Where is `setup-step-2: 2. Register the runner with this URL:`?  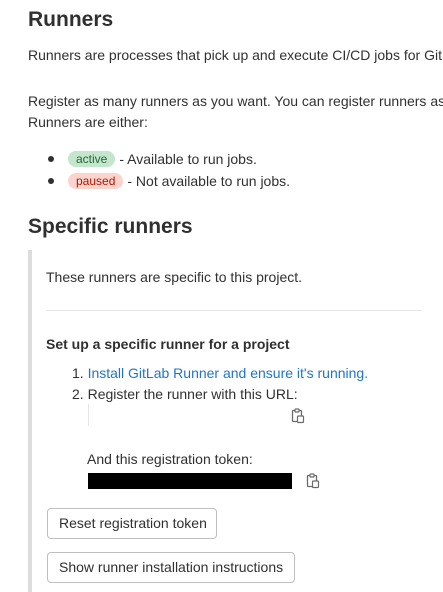 setup-step-2: 2. Register the runner with this URL: is located at coordinates (185, 394).